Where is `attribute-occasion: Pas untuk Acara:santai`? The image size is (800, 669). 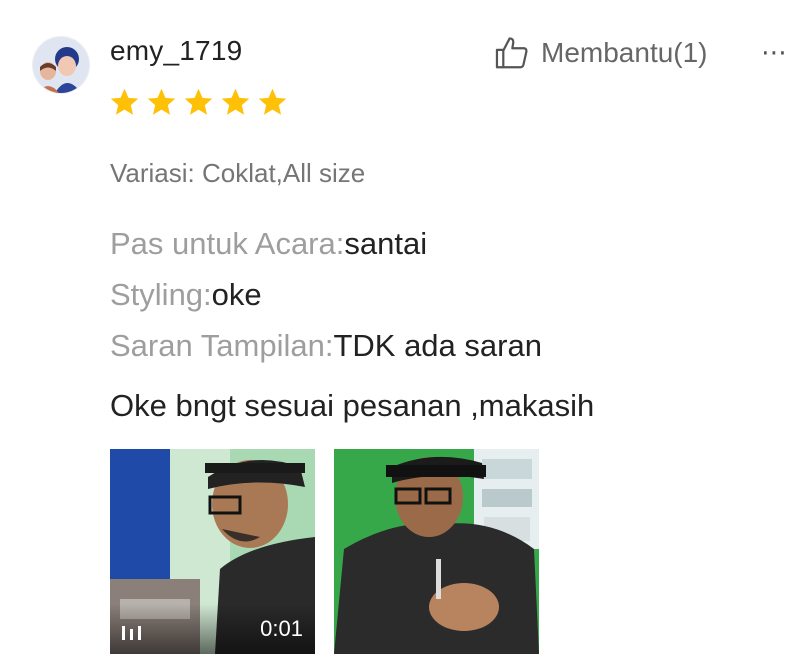 attribute-occasion: Pas untuk Acara:santai is located at coordinates (268, 244).